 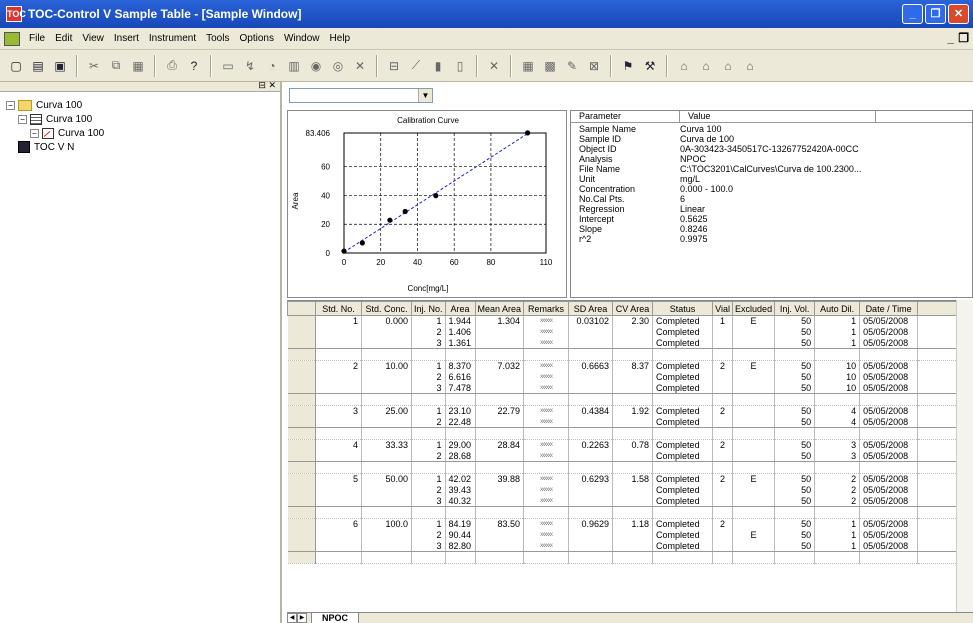 What do you see at coordinates (394, 66) in the screenshot?
I see `method-icon: ⊟` at bounding box center [394, 66].